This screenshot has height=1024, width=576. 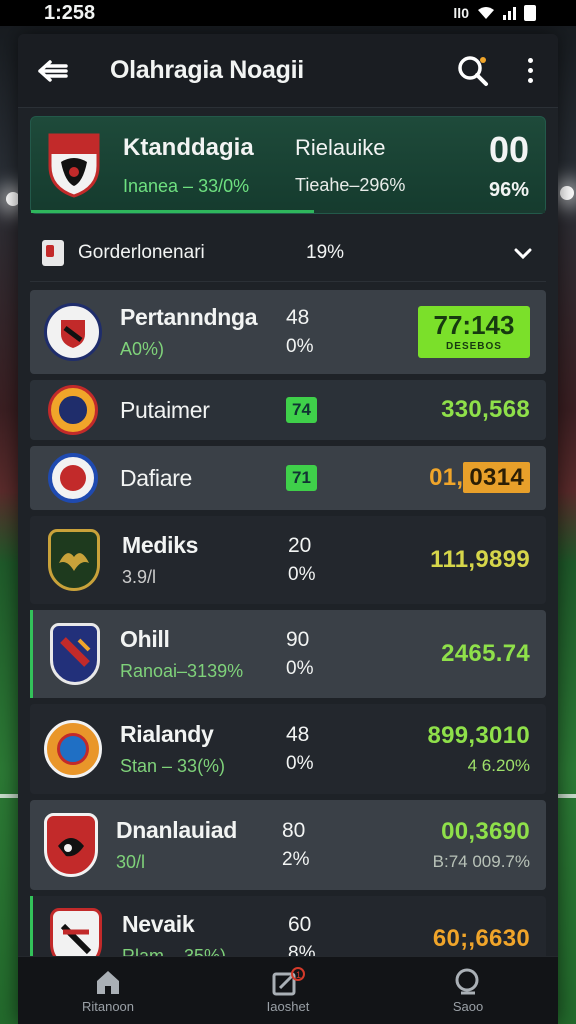 What do you see at coordinates (468, 1006) in the screenshot?
I see `nav-label: Saoo` at bounding box center [468, 1006].